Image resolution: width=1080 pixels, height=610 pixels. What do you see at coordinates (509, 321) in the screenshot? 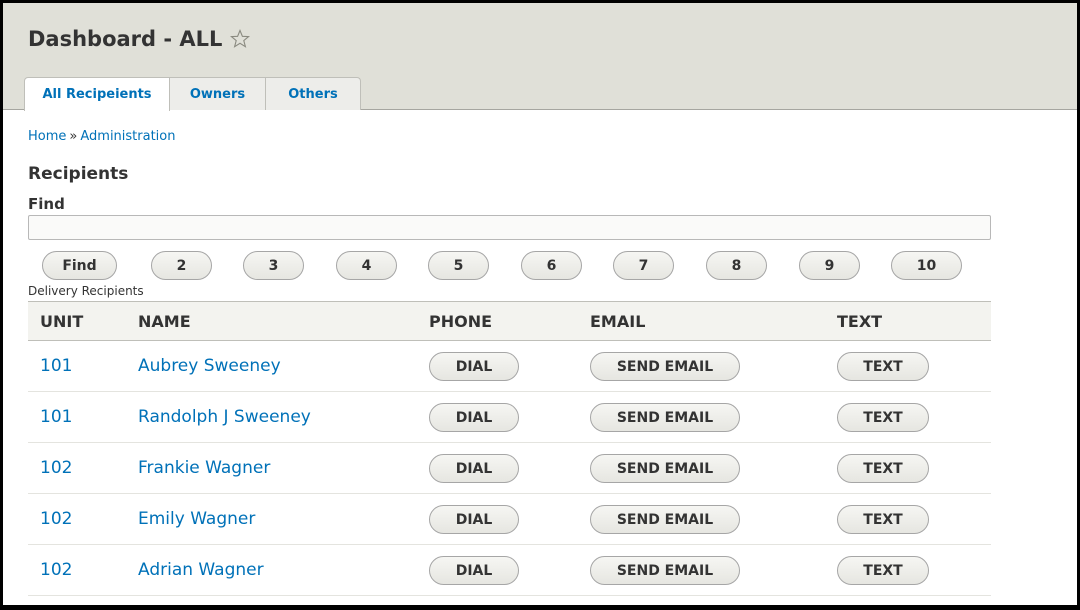
I see `table-header: UNIT NAME PHONE EMAIL TEXT` at bounding box center [509, 321].